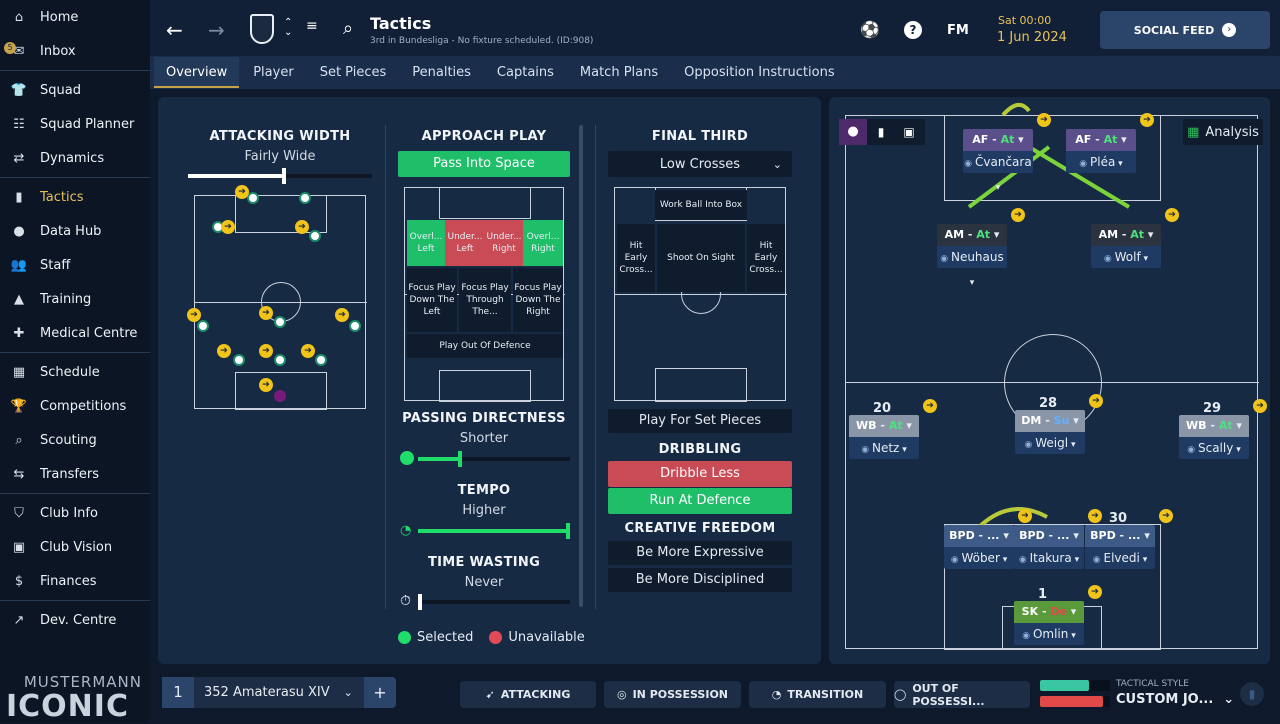 The width and height of the screenshot is (1280, 724). What do you see at coordinates (348, 28) in the screenshot?
I see `search-icon: ⌕` at bounding box center [348, 28].